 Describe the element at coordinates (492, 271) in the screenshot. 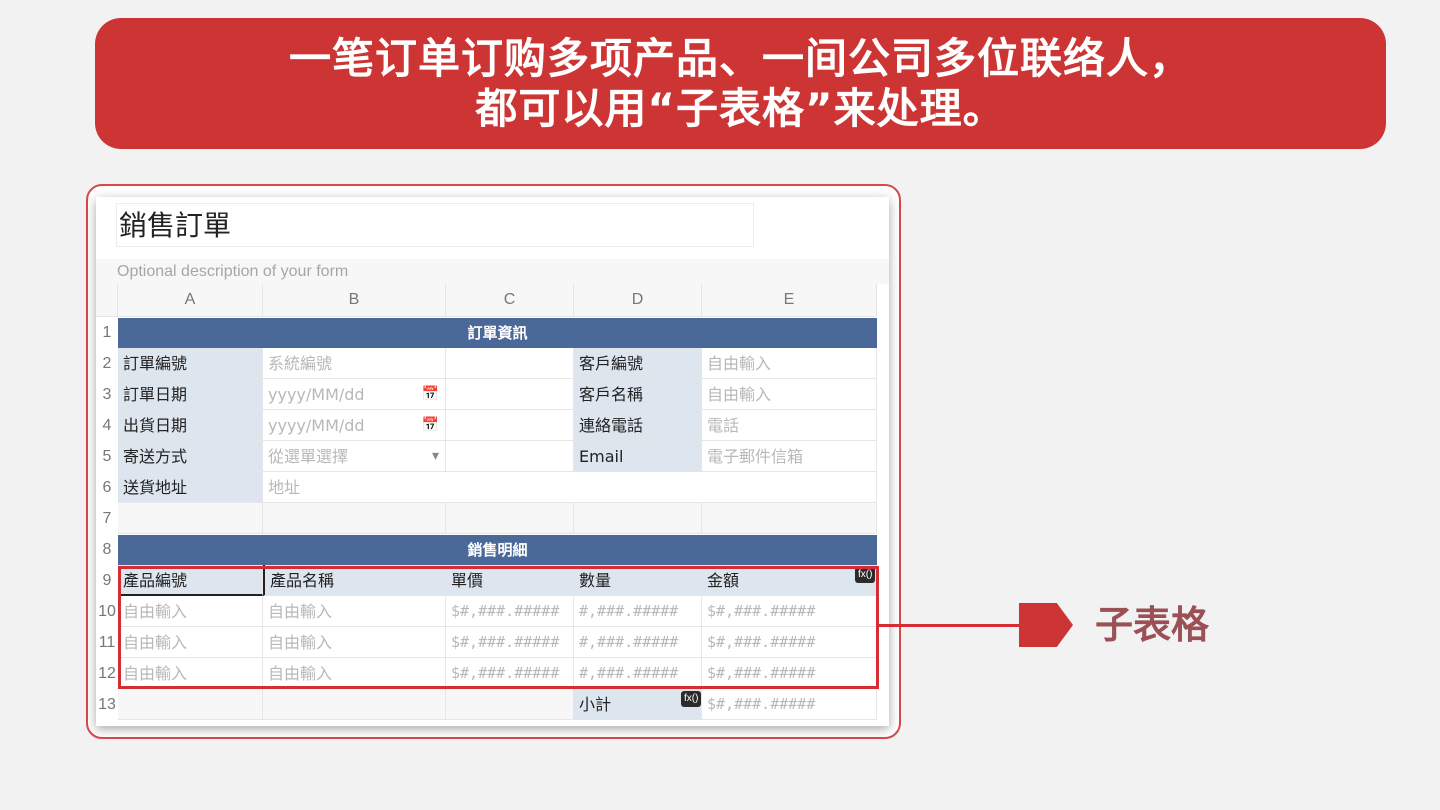

I see `form-description-input: Optional description of your form` at that location.